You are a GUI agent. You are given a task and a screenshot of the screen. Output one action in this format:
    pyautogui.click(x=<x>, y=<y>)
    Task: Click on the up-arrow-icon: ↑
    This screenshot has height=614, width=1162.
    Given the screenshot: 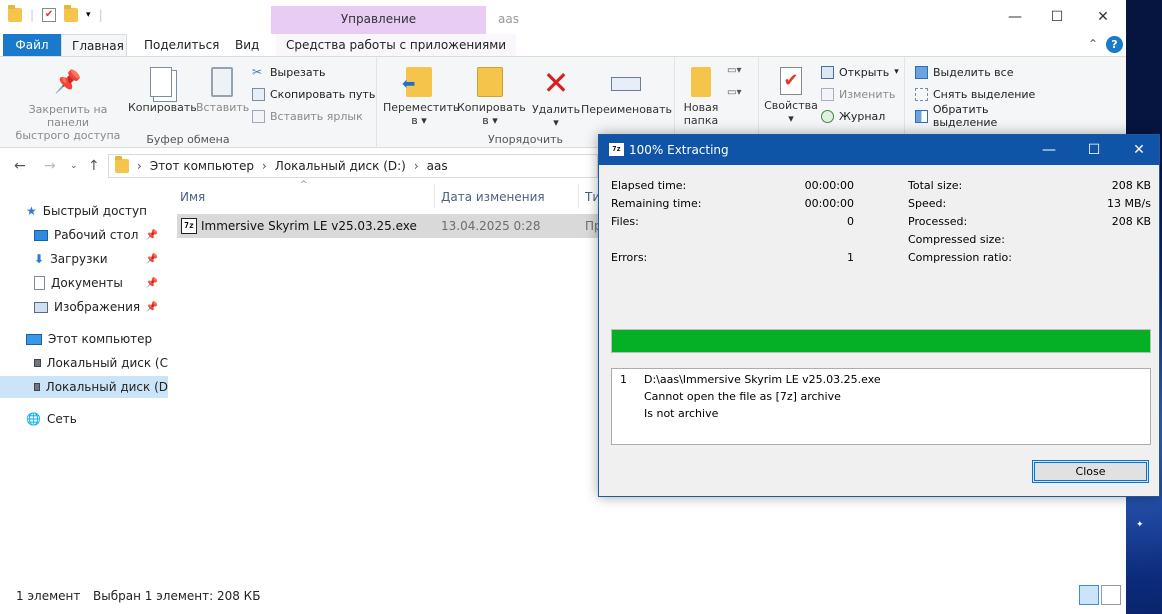 What is the action you would take?
    pyautogui.click(x=94, y=166)
    